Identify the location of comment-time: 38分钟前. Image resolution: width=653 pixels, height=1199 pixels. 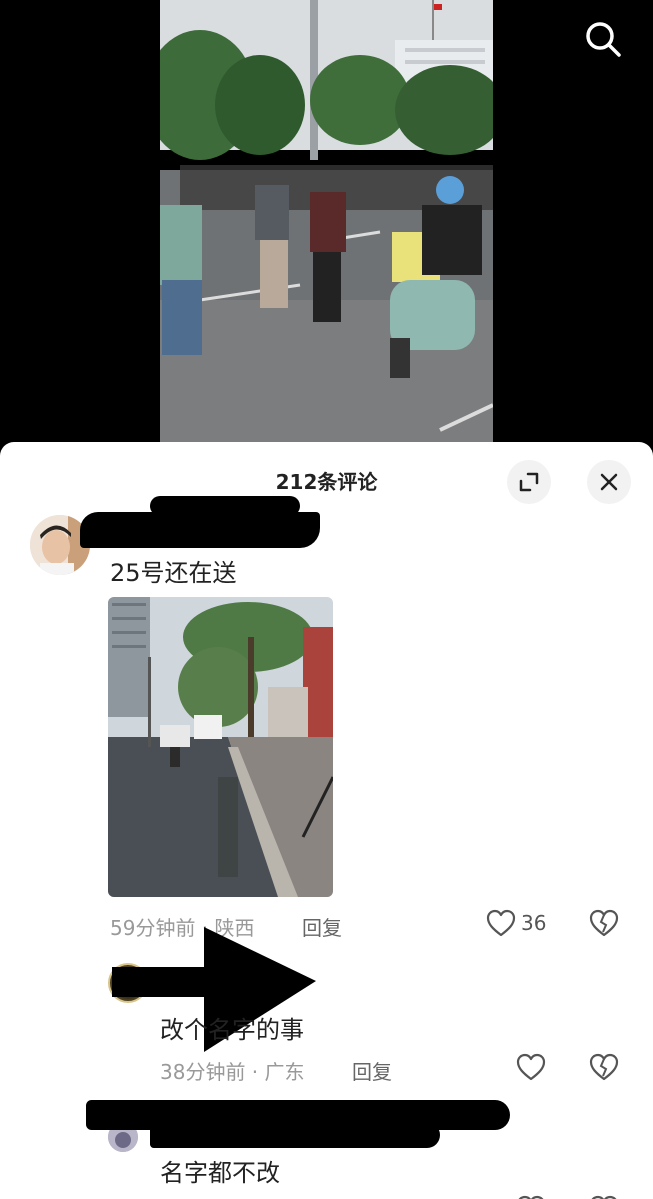
(203, 1072).